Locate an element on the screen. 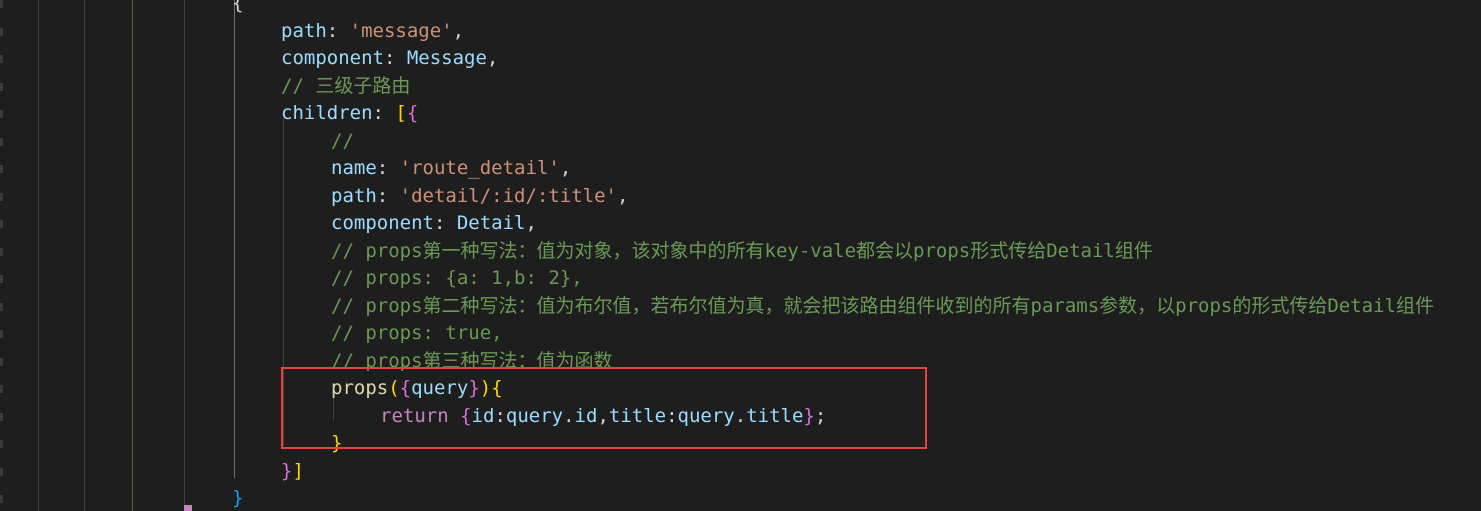 Image resolution: width=1481 pixels, height=511 pixels. code-token: // 三级子路由 is located at coordinates (346, 85).